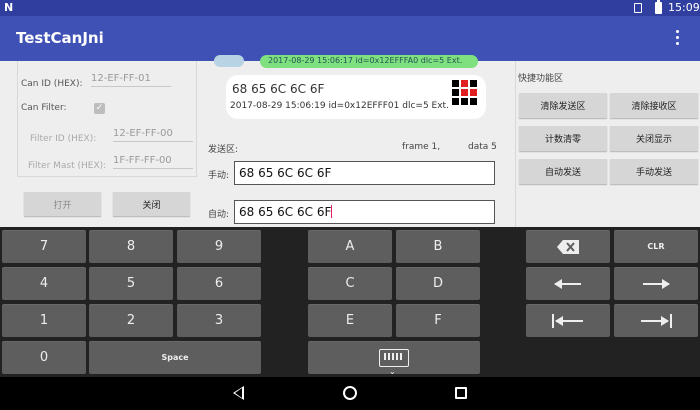  I want to click on reset-count-button: 计数清零, so click(563, 138).